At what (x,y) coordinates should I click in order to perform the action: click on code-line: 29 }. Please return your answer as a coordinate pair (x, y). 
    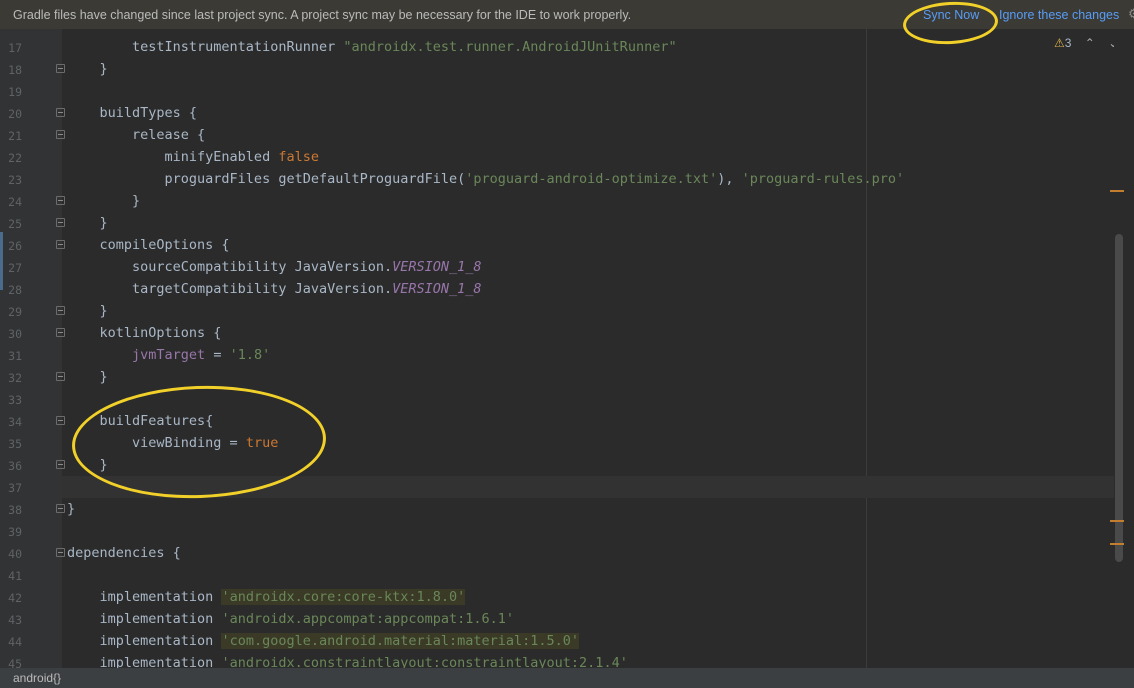
    Looking at the image, I should click on (567, 311).